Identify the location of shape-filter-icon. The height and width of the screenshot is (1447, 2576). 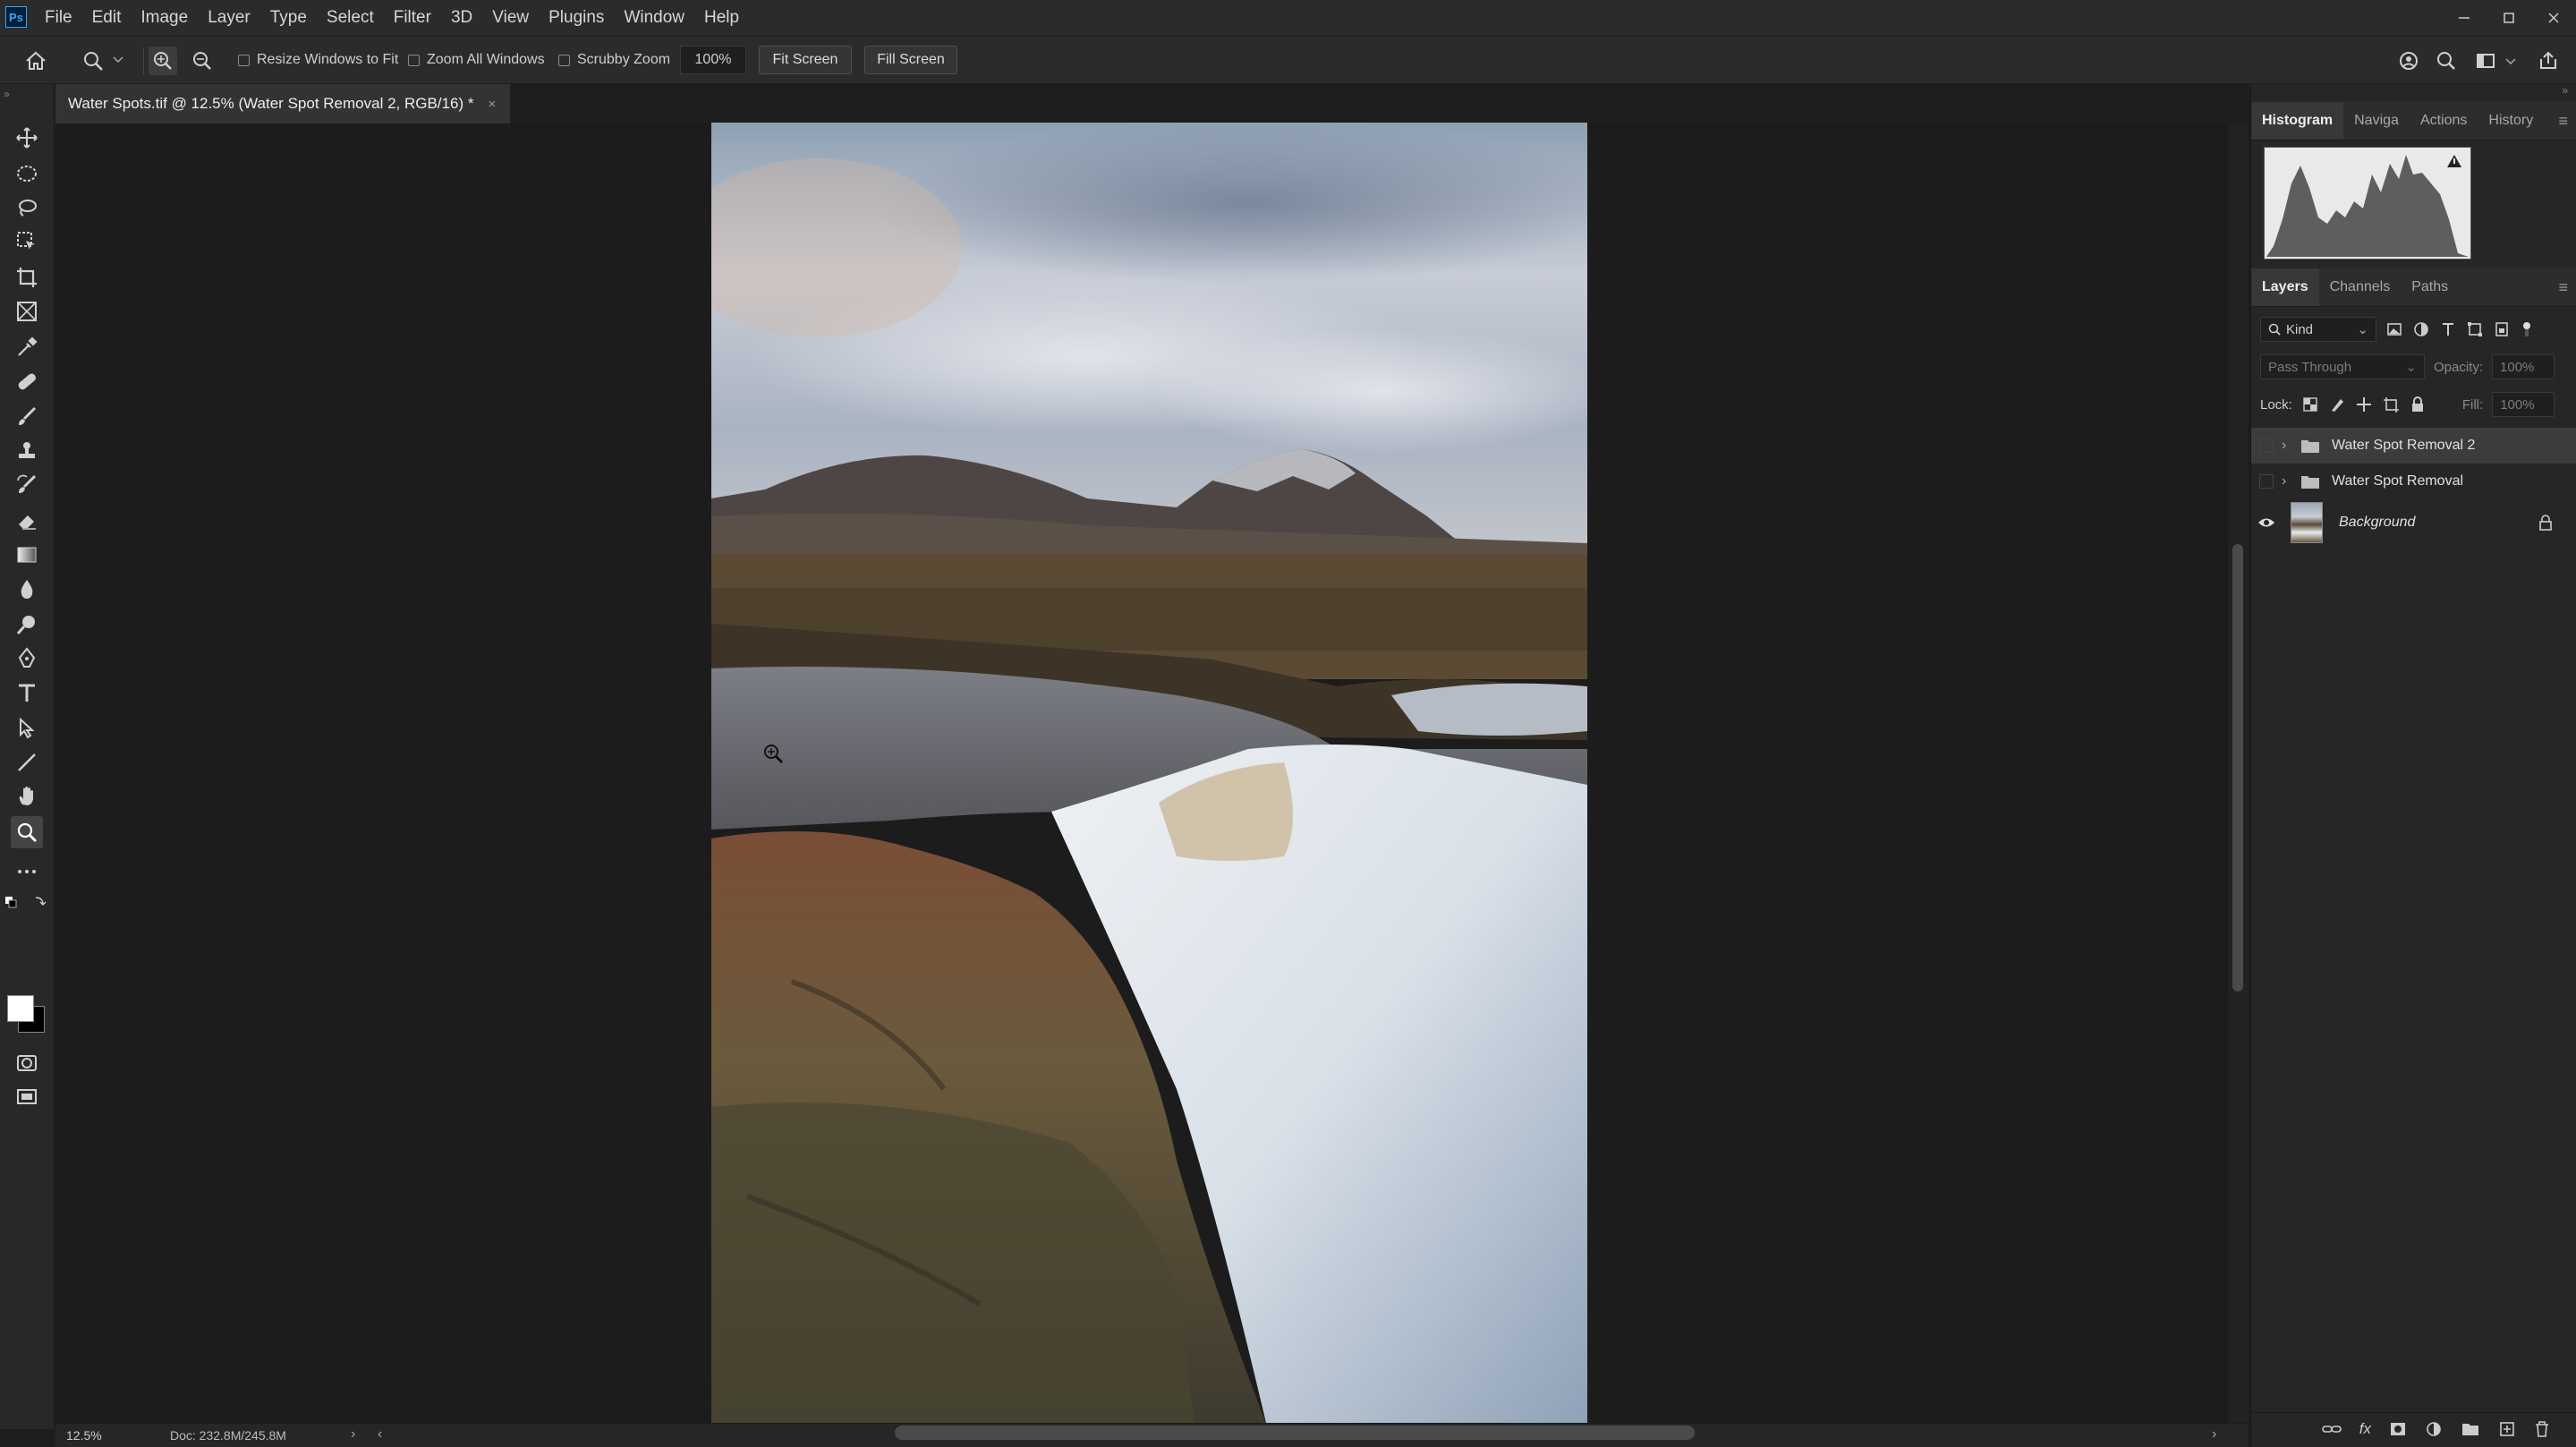
(2475, 329).